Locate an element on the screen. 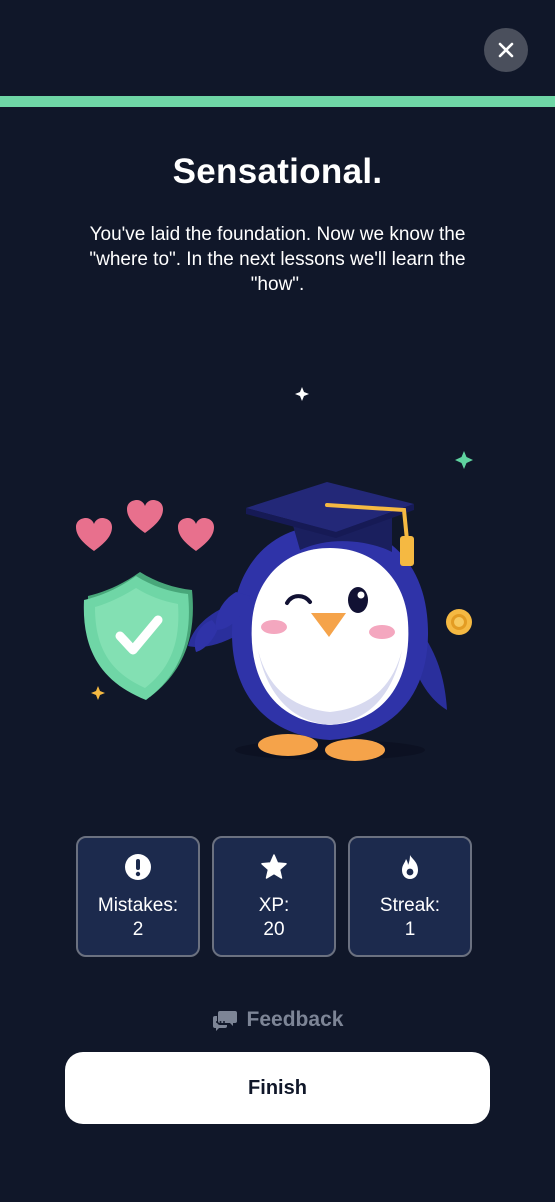 This screenshot has width=555, height=1202. stat-value: 2 is located at coordinates (138, 929).